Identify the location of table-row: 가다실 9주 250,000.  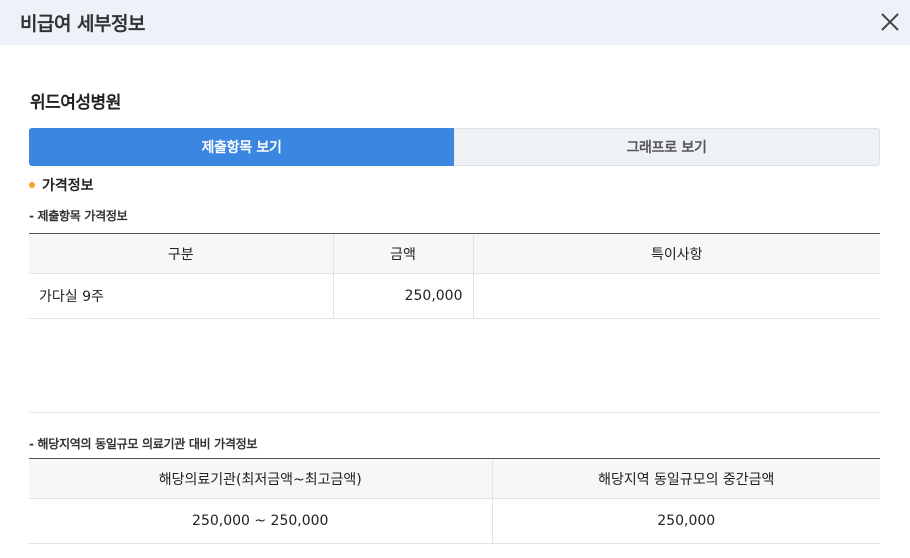
(454, 296).